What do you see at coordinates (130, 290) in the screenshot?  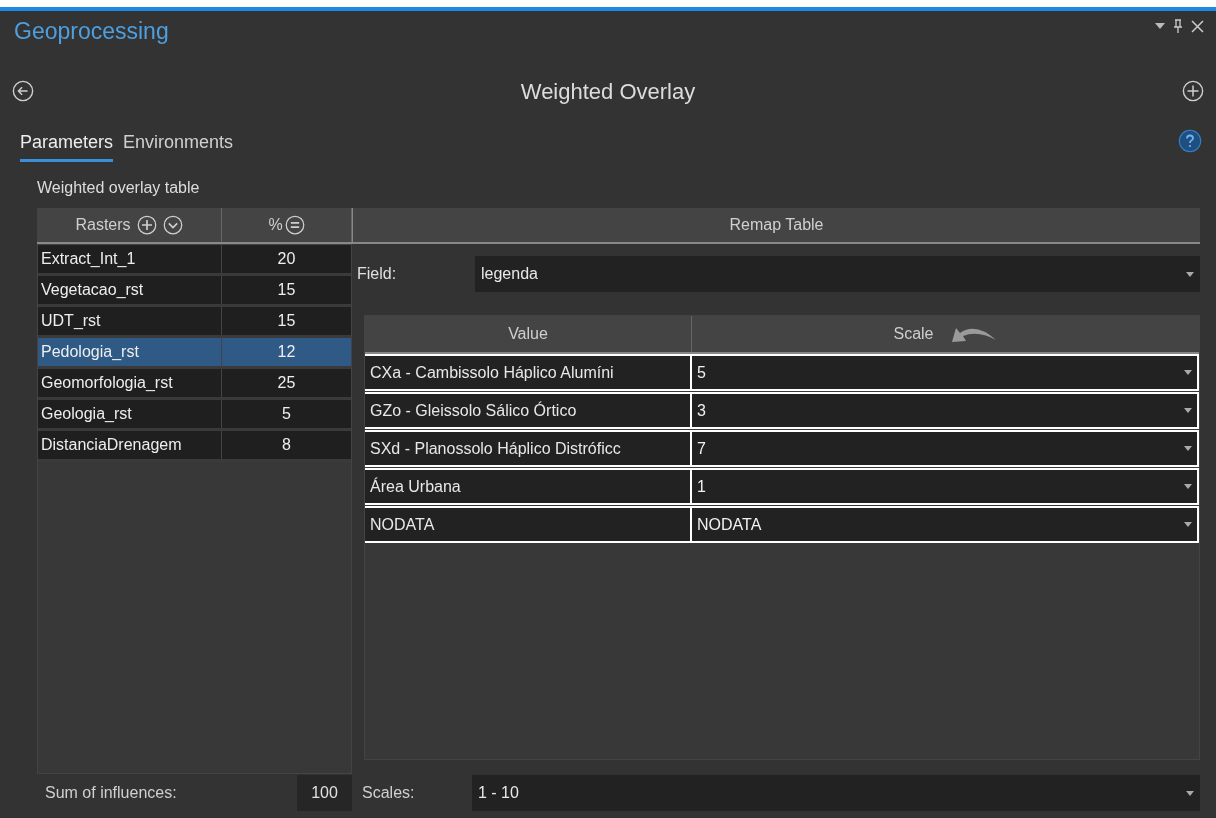 I see `raster-name: Vegetacao_rst` at bounding box center [130, 290].